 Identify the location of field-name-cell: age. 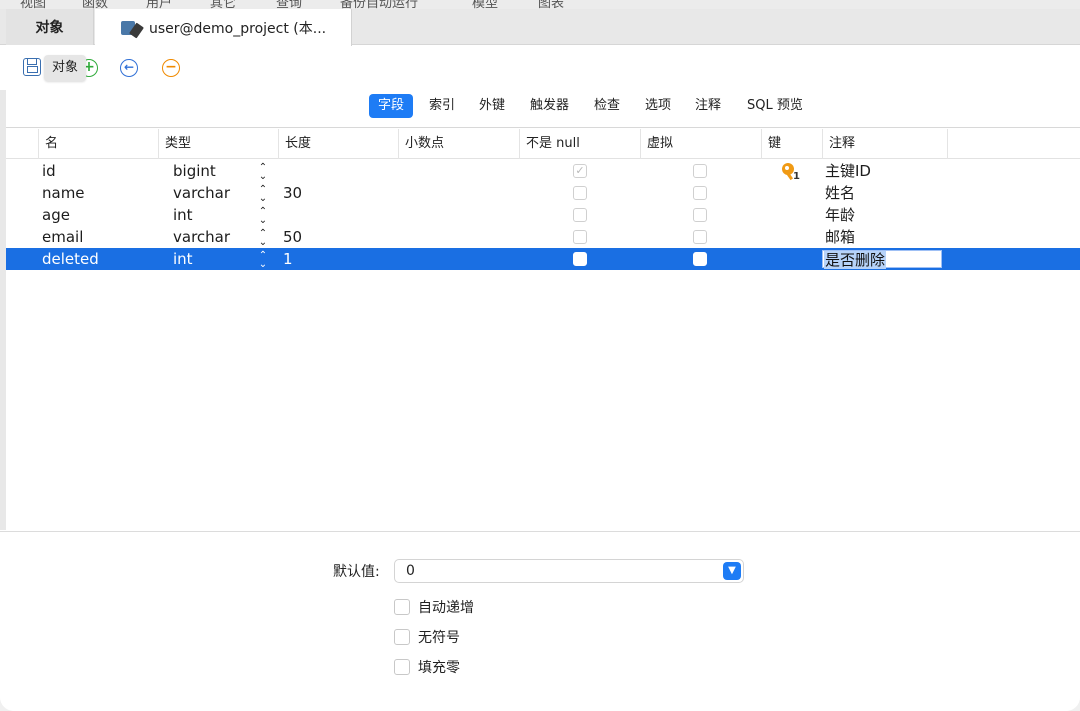
(56, 215).